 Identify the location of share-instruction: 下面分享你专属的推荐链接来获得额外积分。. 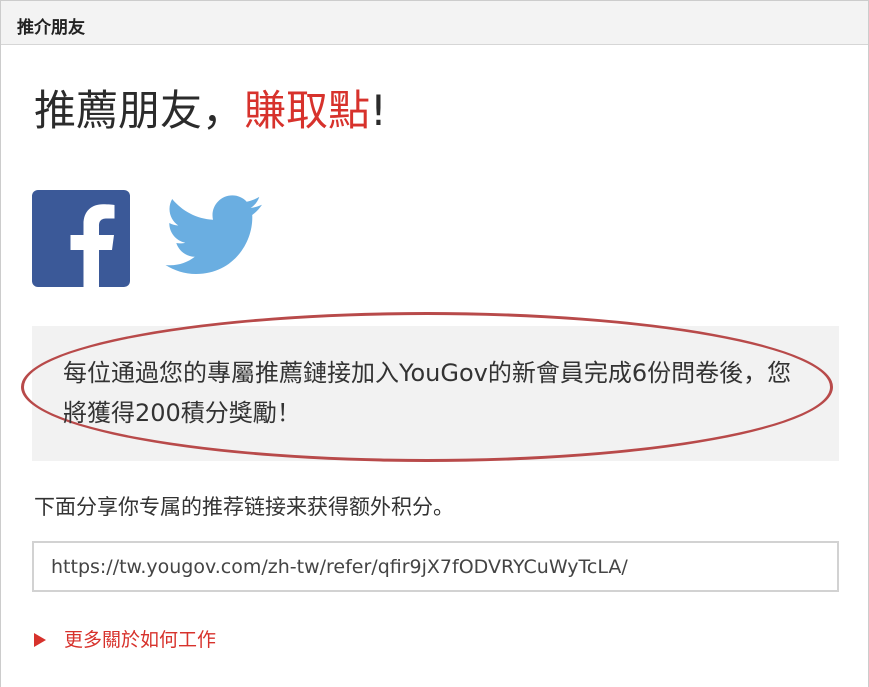
(244, 507).